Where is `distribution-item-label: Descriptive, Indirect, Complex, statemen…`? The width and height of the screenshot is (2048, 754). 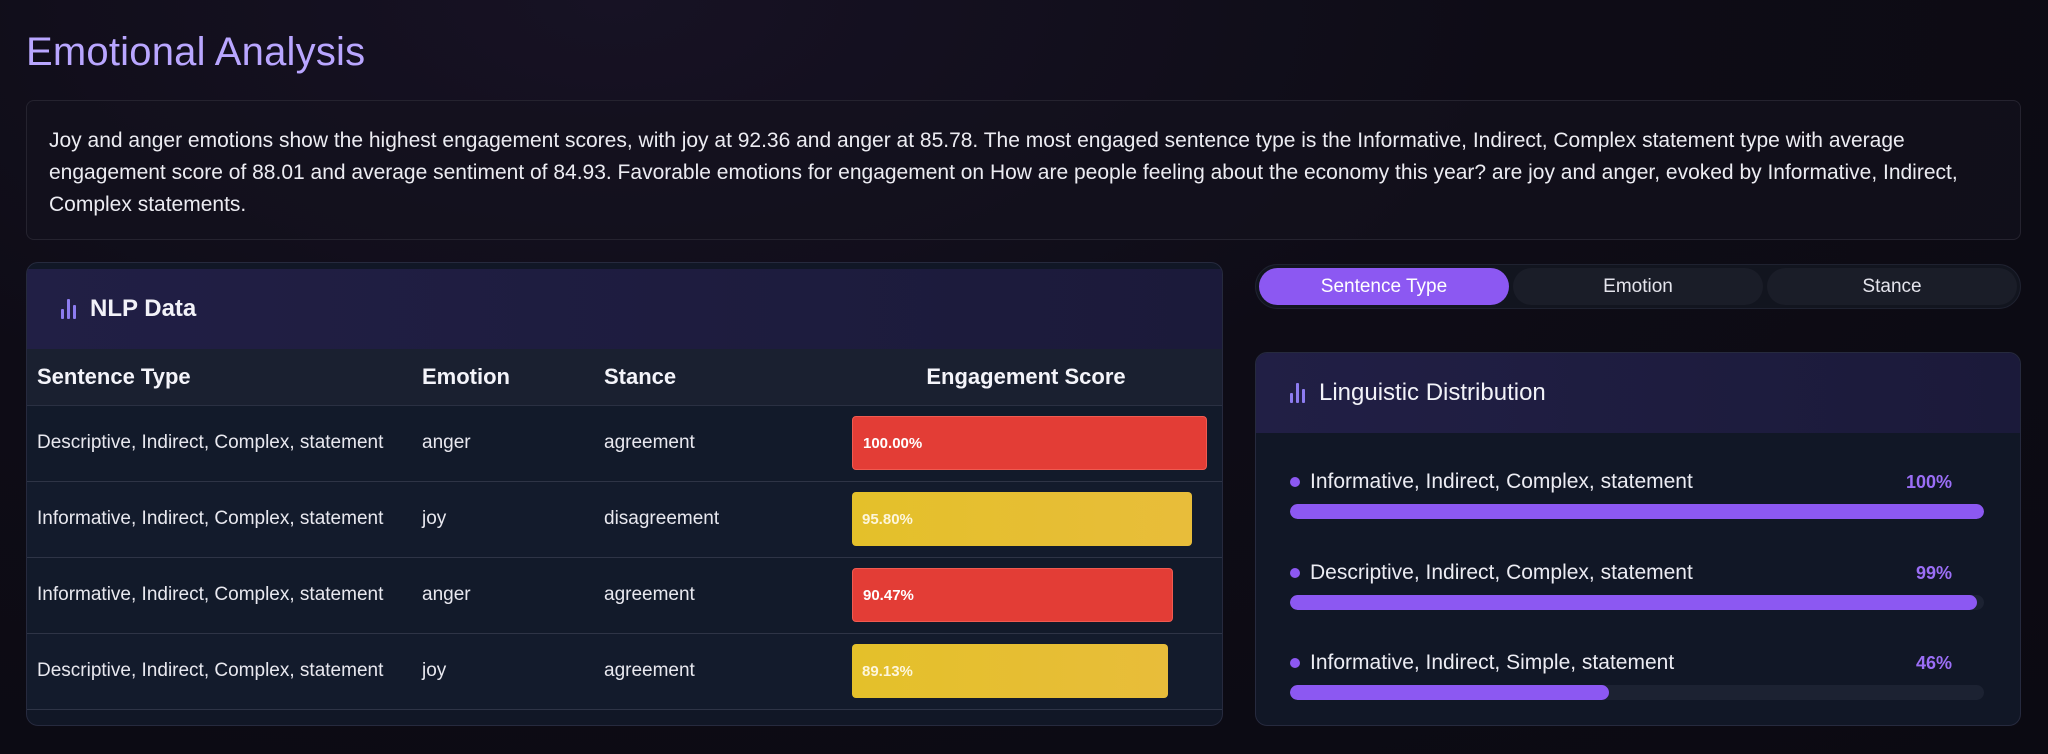 distribution-item-label: Descriptive, Indirect, Complex, statemen… is located at coordinates (1501, 572).